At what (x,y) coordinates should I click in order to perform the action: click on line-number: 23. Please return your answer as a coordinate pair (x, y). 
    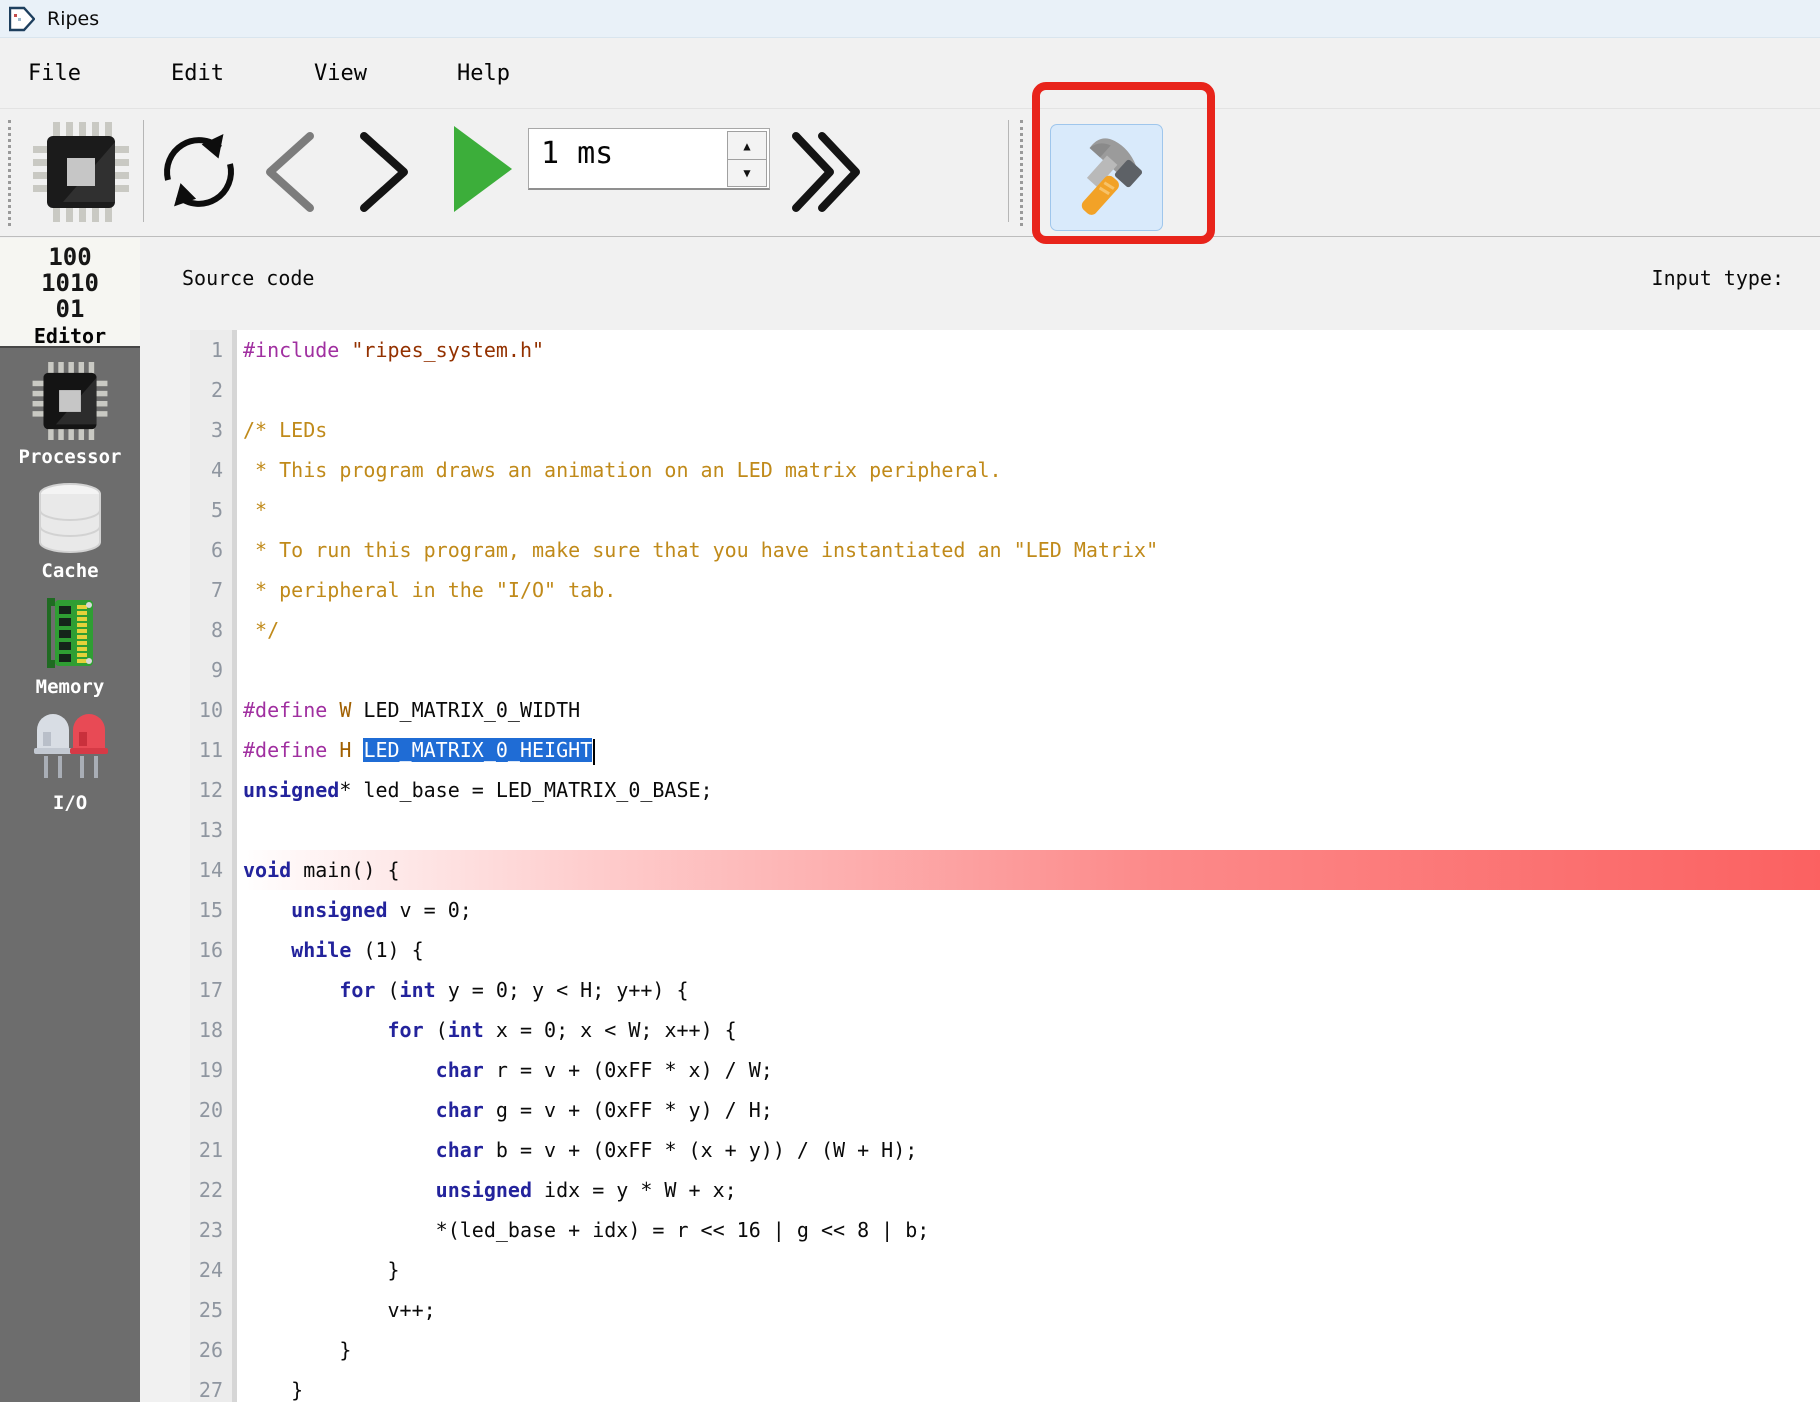
    Looking at the image, I should click on (213, 1230).